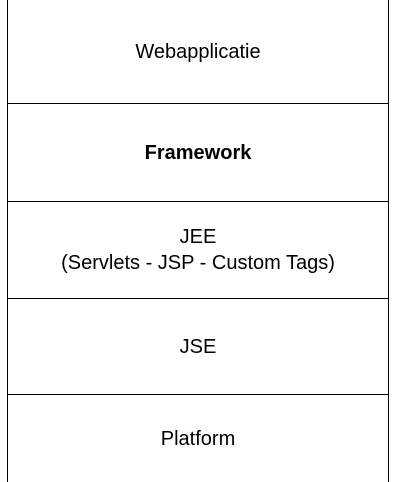 The image size is (398, 482). I want to click on layer-label: Framework, so click(198, 152).